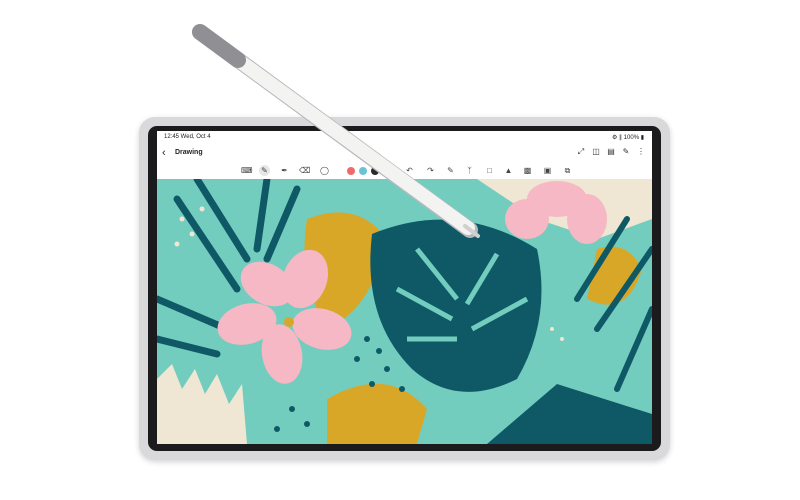 This screenshot has height=500, width=800. What do you see at coordinates (404, 138) in the screenshot?
I see `status-bar: 12:45 Wed, Oct 4 ⚙ ∥ 100% ▮` at bounding box center [404, 138].